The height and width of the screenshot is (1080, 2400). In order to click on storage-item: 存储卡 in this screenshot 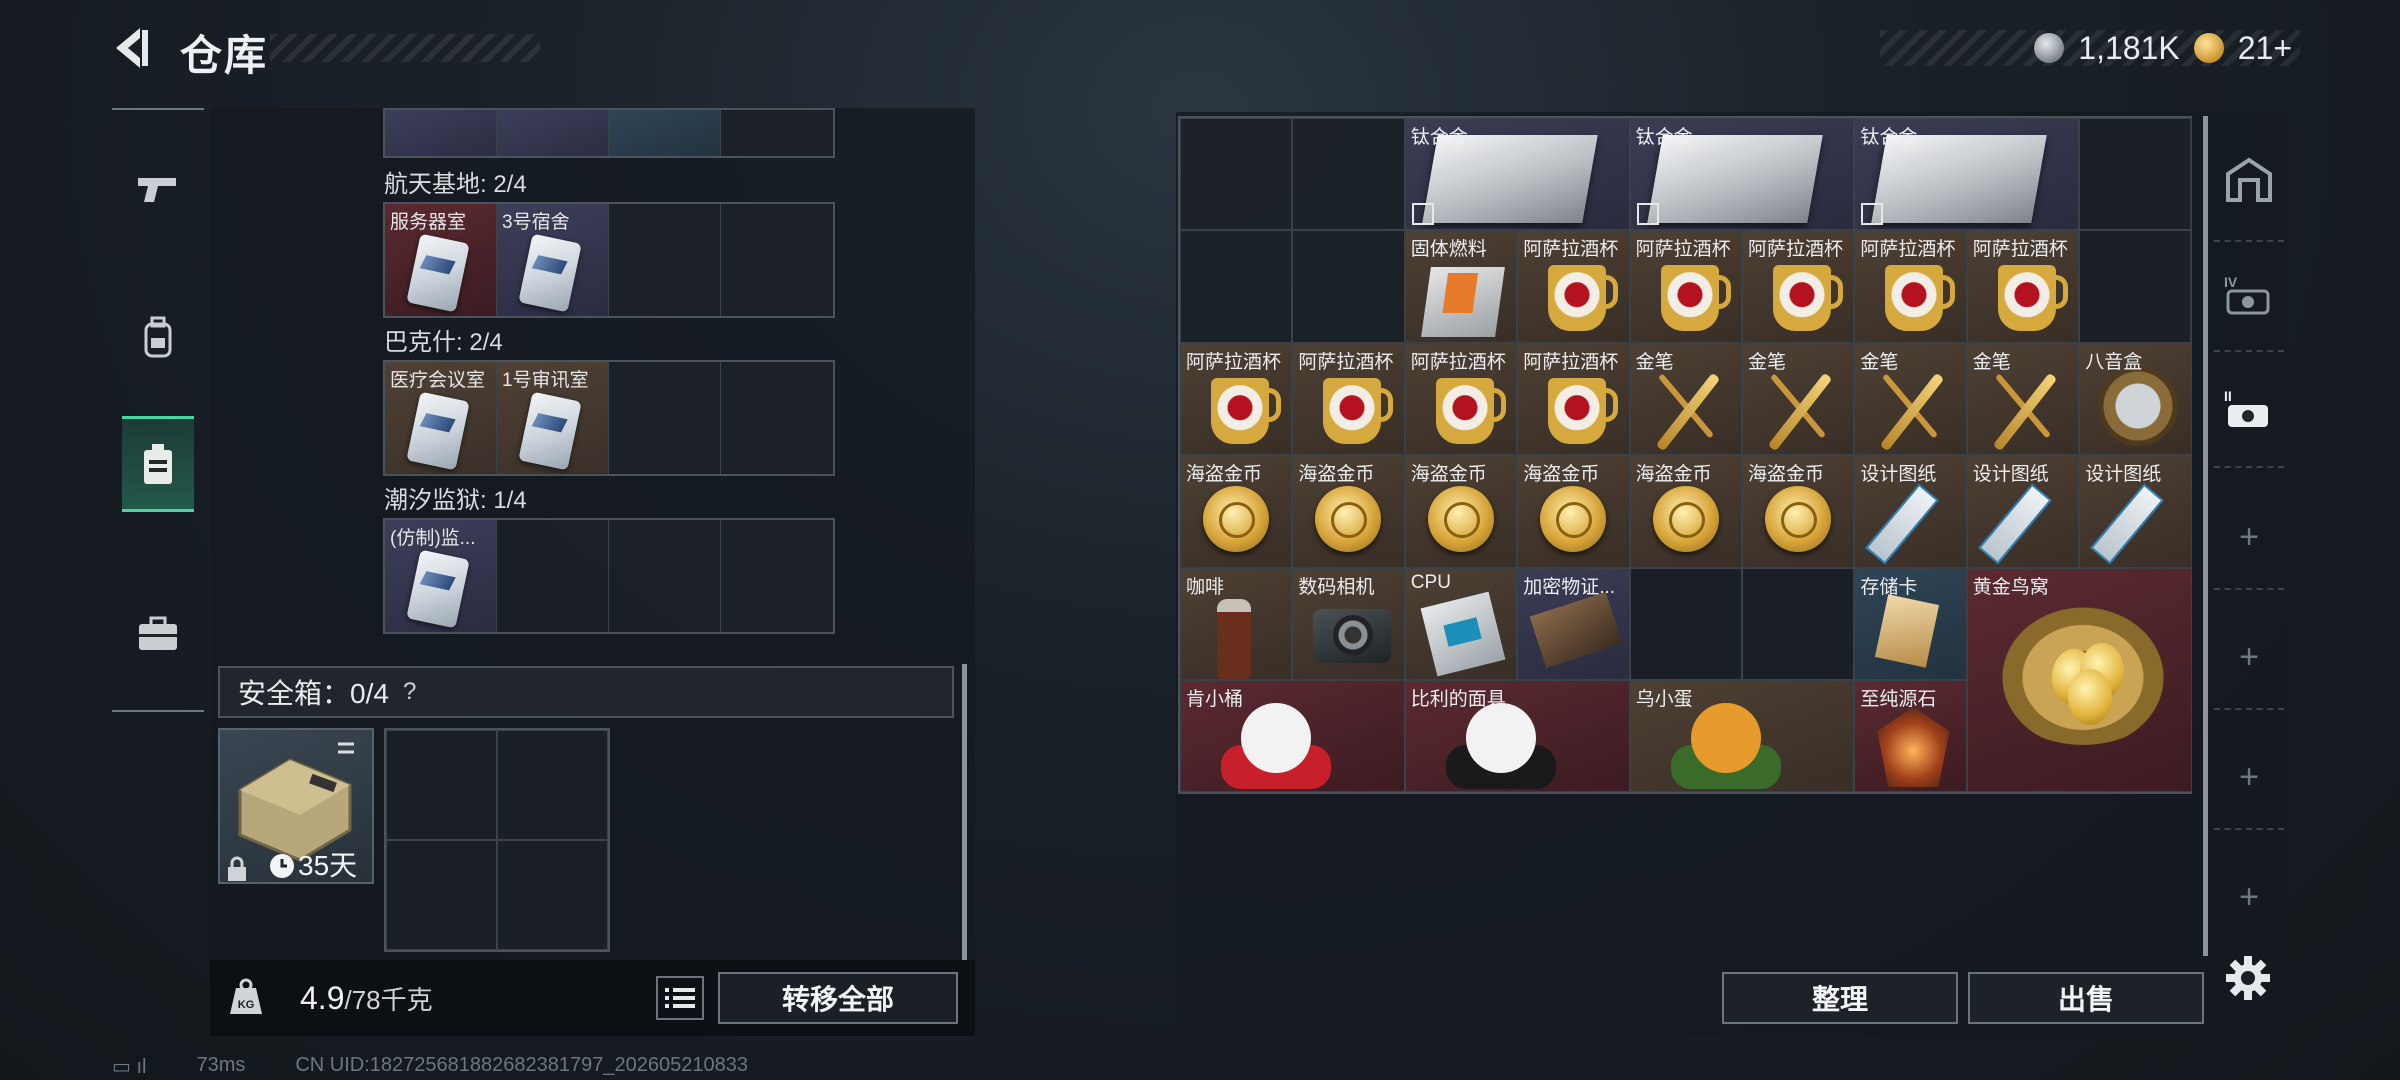, I will do `click(1910, 623)`.